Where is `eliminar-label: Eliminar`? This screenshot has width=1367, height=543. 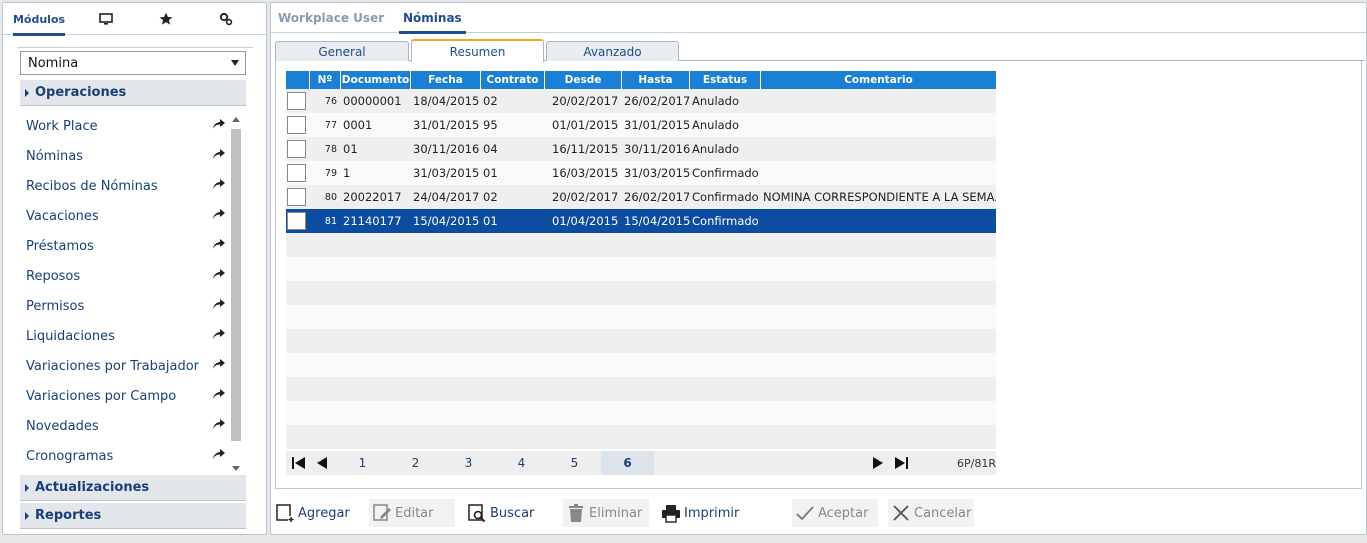 eliminar-label: Eliminar is located at coordinates (616, 513).